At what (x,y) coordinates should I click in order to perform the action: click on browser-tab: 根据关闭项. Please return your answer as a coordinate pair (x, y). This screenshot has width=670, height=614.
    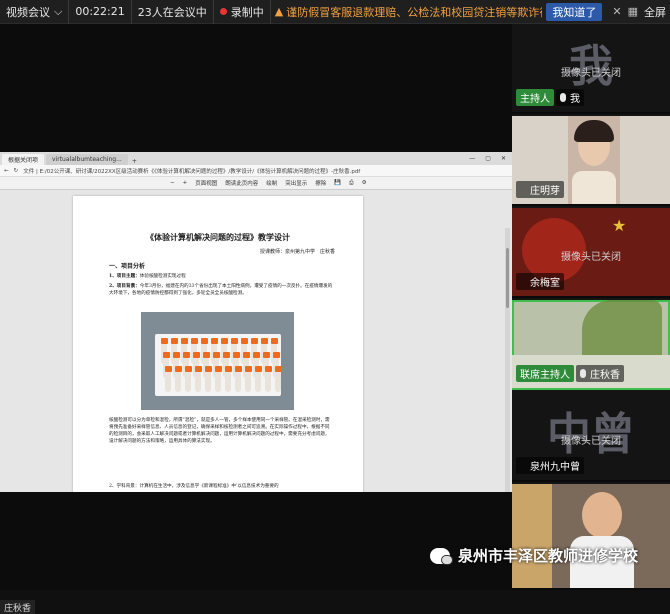
    Looking at the image, I should click on (23, 159).